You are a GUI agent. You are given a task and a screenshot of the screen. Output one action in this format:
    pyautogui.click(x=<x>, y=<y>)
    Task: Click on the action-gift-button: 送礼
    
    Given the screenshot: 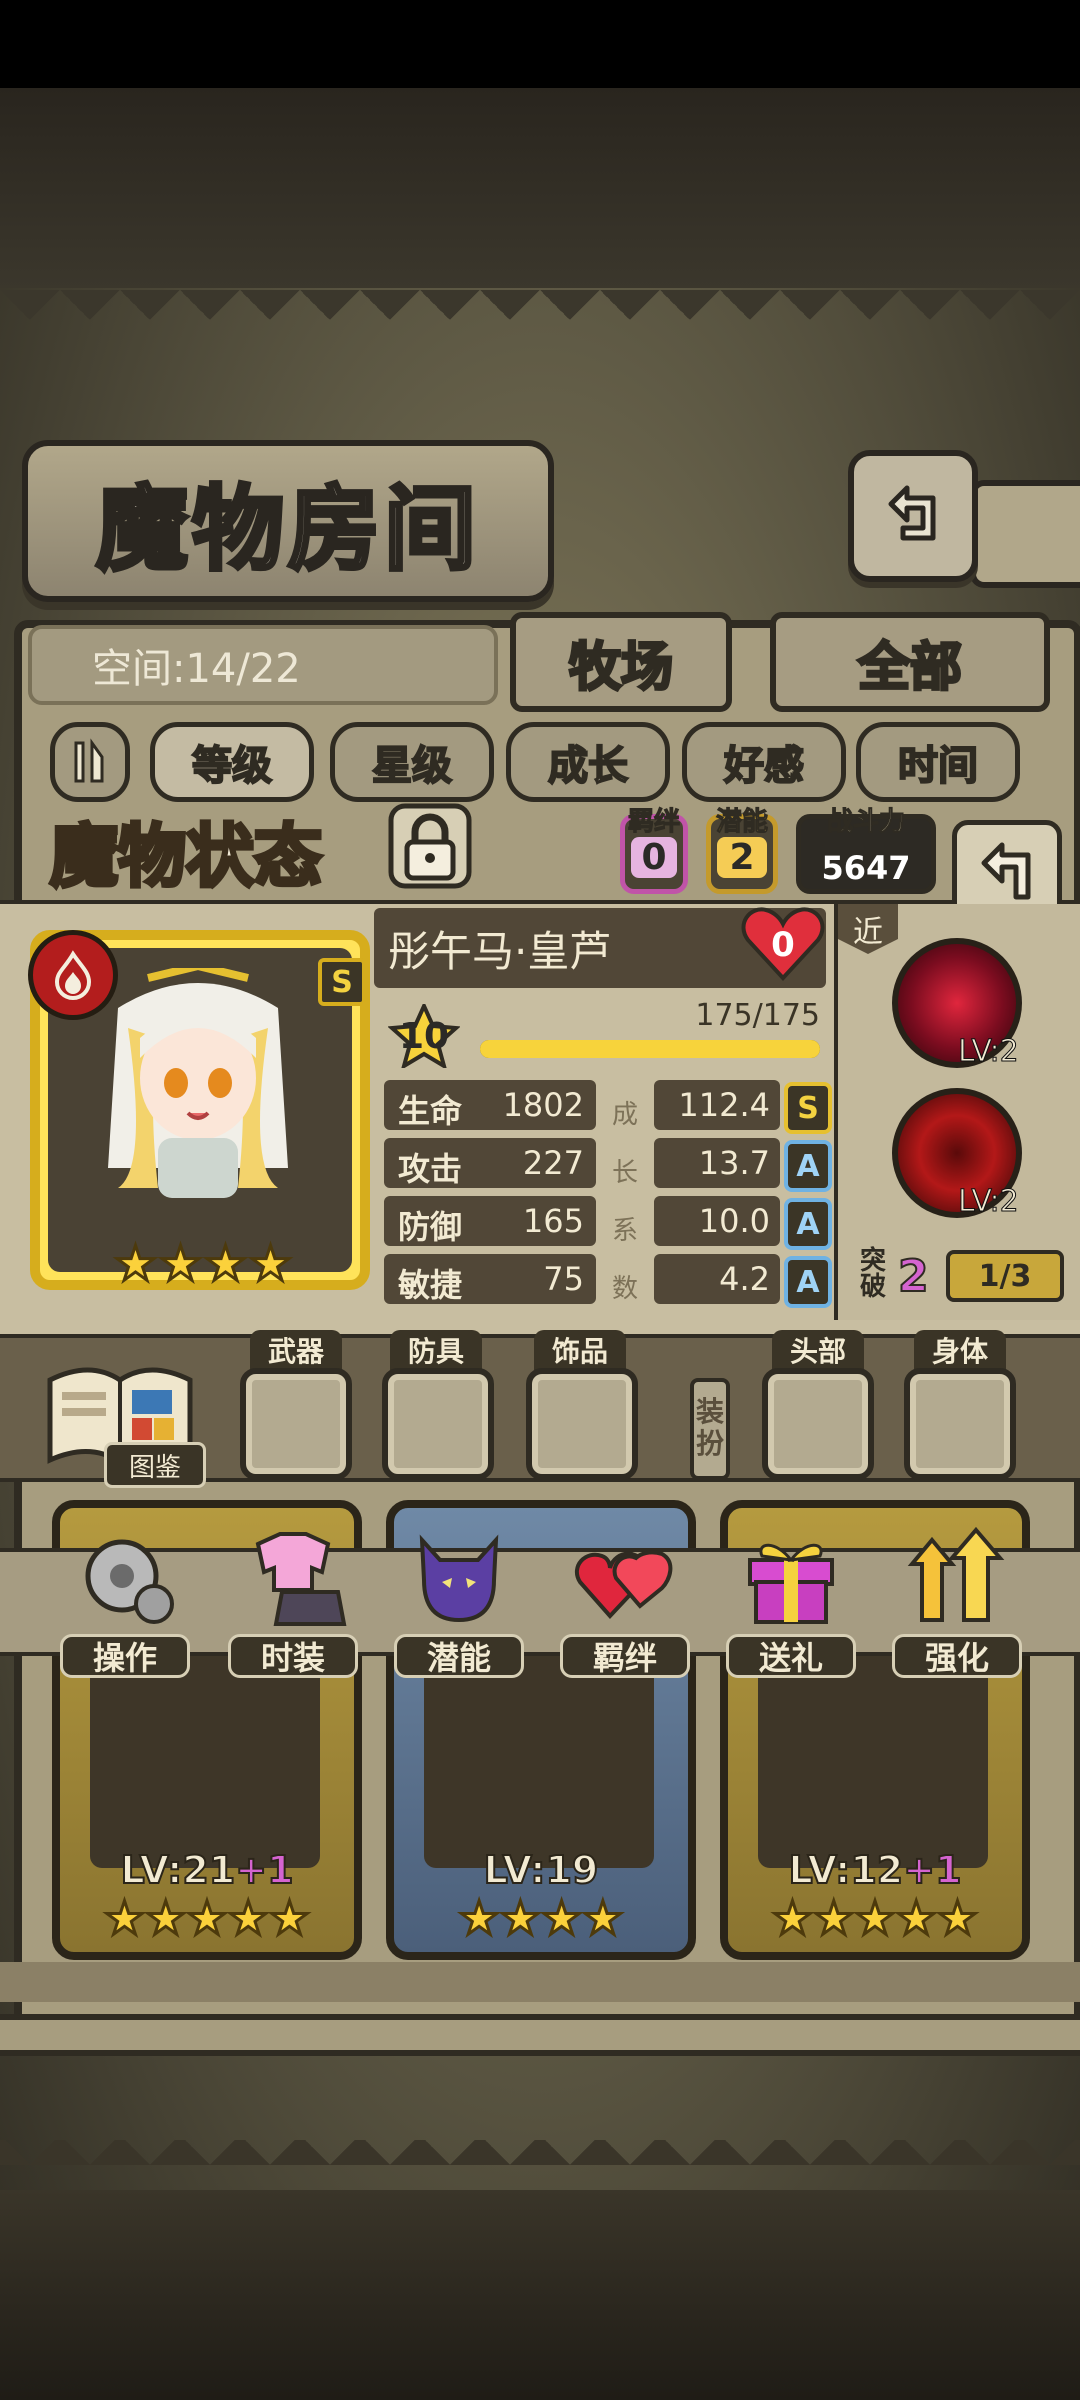 What is the action you would take?
    pyautogui.click(x=791, y=1599)
    